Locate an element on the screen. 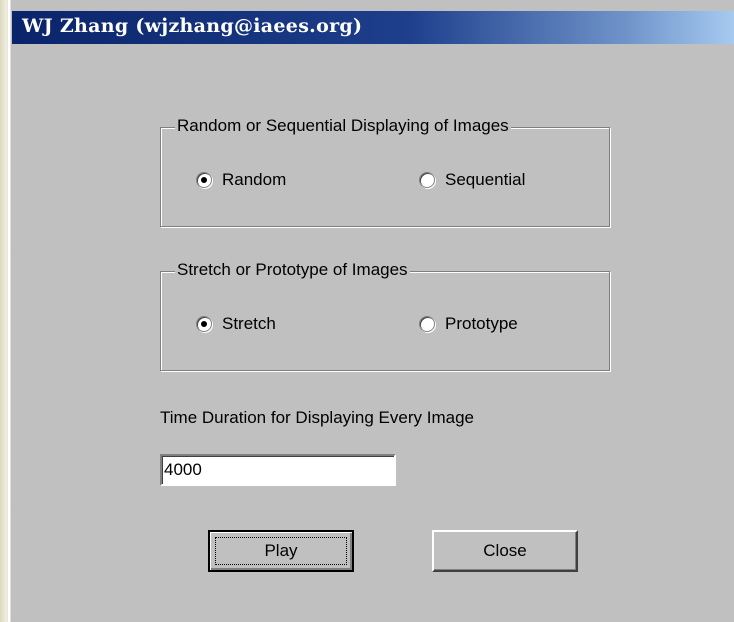  image-fit-legend: Stretch or Prototype of Images is located at coordinates (292, 270).